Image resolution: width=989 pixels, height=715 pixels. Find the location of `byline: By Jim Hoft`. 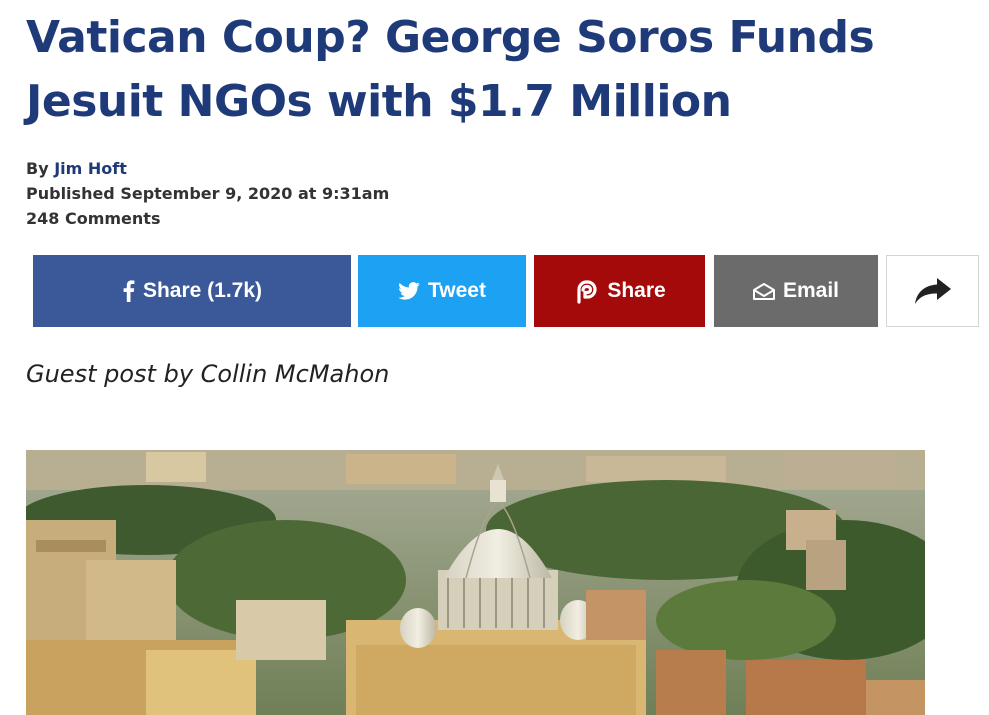

byline: By Jim Hoft is located at coordinates (207, 168).